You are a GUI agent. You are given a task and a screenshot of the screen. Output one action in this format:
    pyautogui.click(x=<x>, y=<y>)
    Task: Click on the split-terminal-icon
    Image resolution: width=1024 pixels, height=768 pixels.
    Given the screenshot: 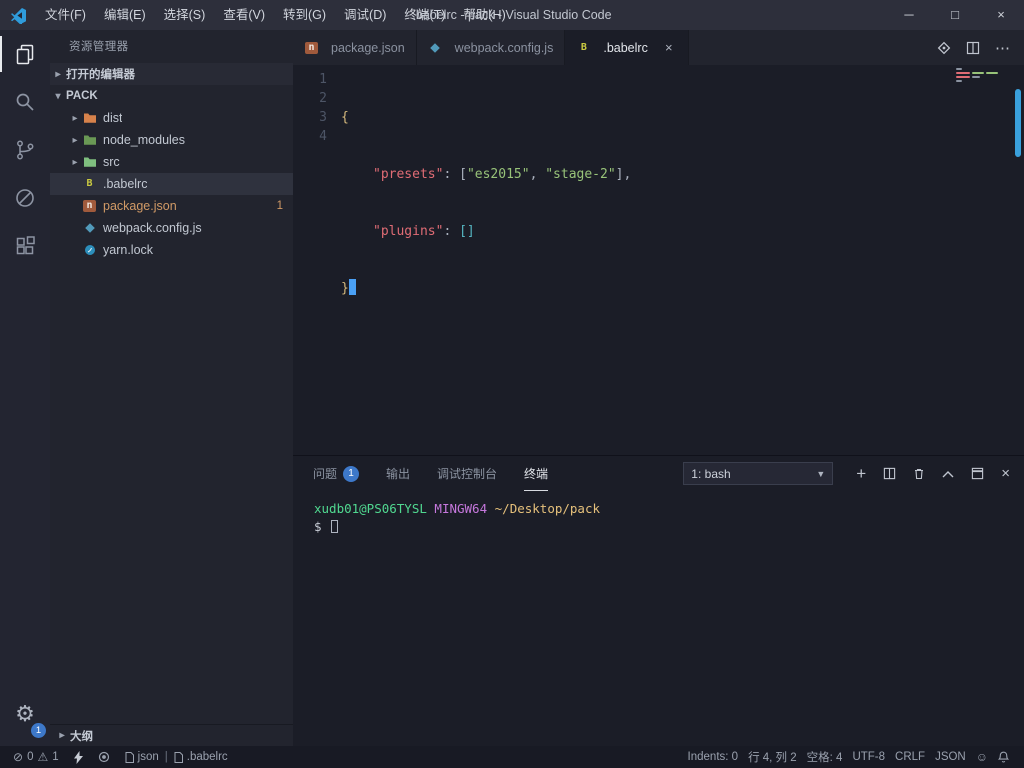 What is the action you would take?
    pyautogui.click(x=889, y=473)
    